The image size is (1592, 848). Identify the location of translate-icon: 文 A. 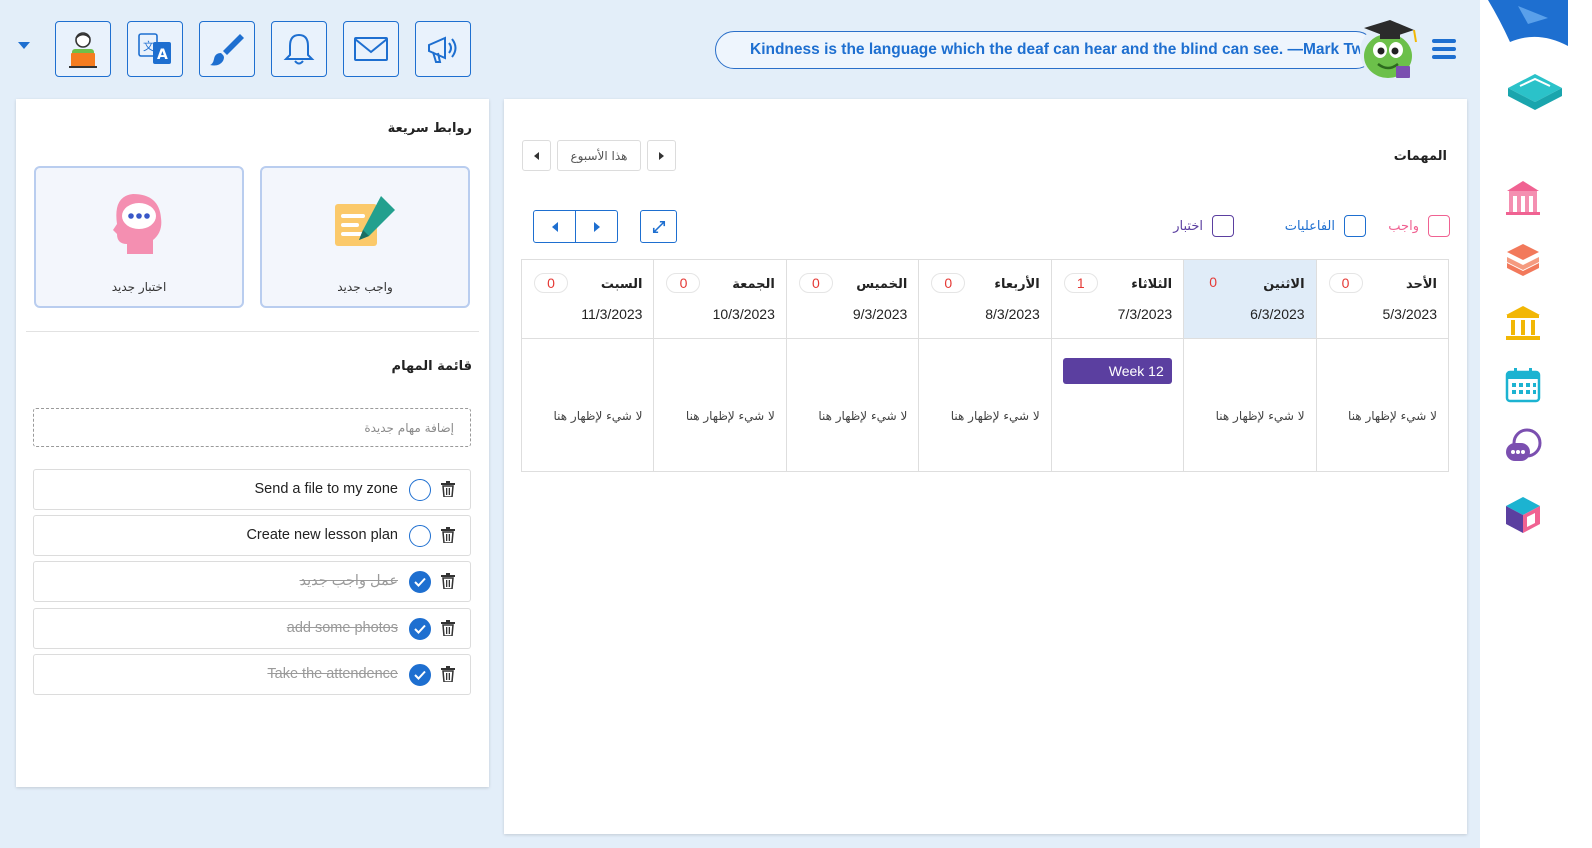
(154, 48).